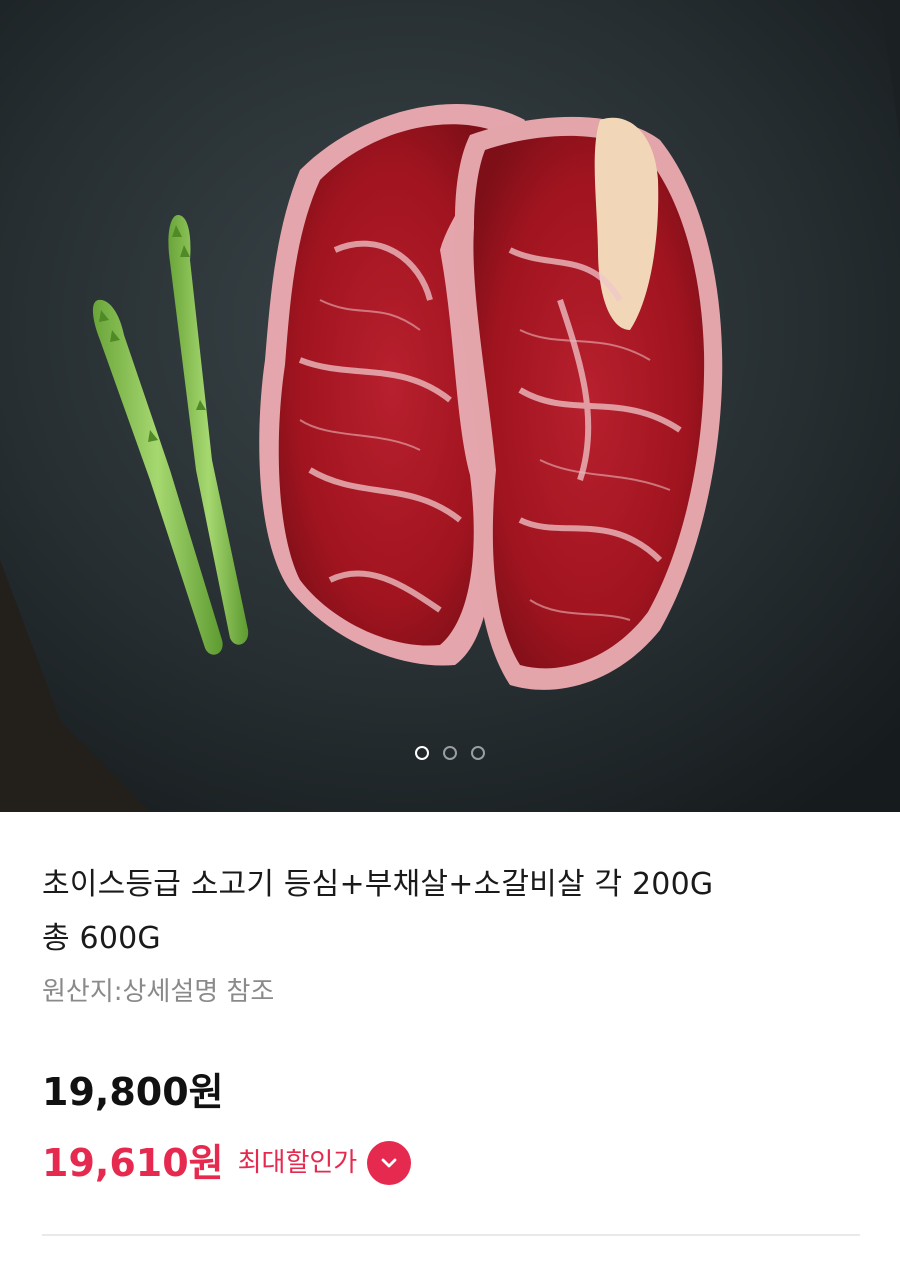 This screenshot has height=1267, width=900. I want to click on chevron-down-icon, so click(389, 1163).